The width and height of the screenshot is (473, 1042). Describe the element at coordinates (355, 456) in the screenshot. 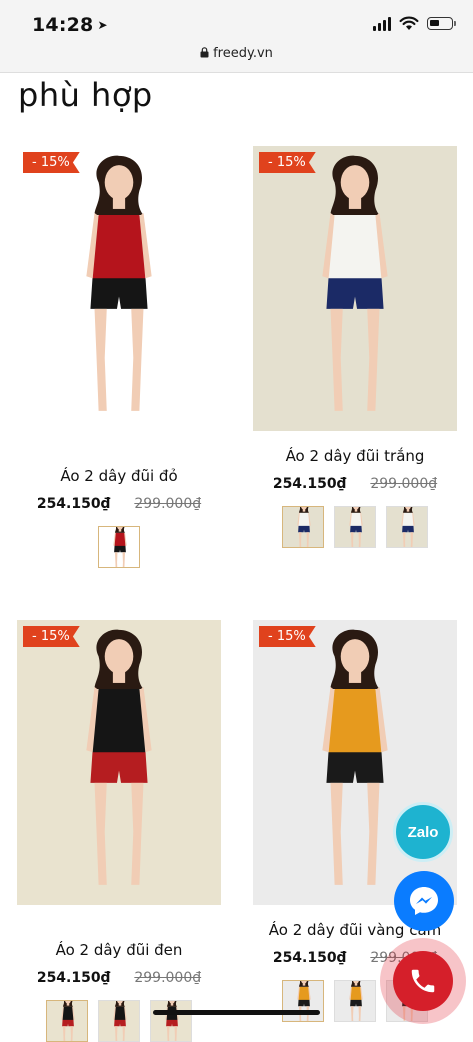

I see `product-name: Áo 2 dây đũi trắng` at that location.